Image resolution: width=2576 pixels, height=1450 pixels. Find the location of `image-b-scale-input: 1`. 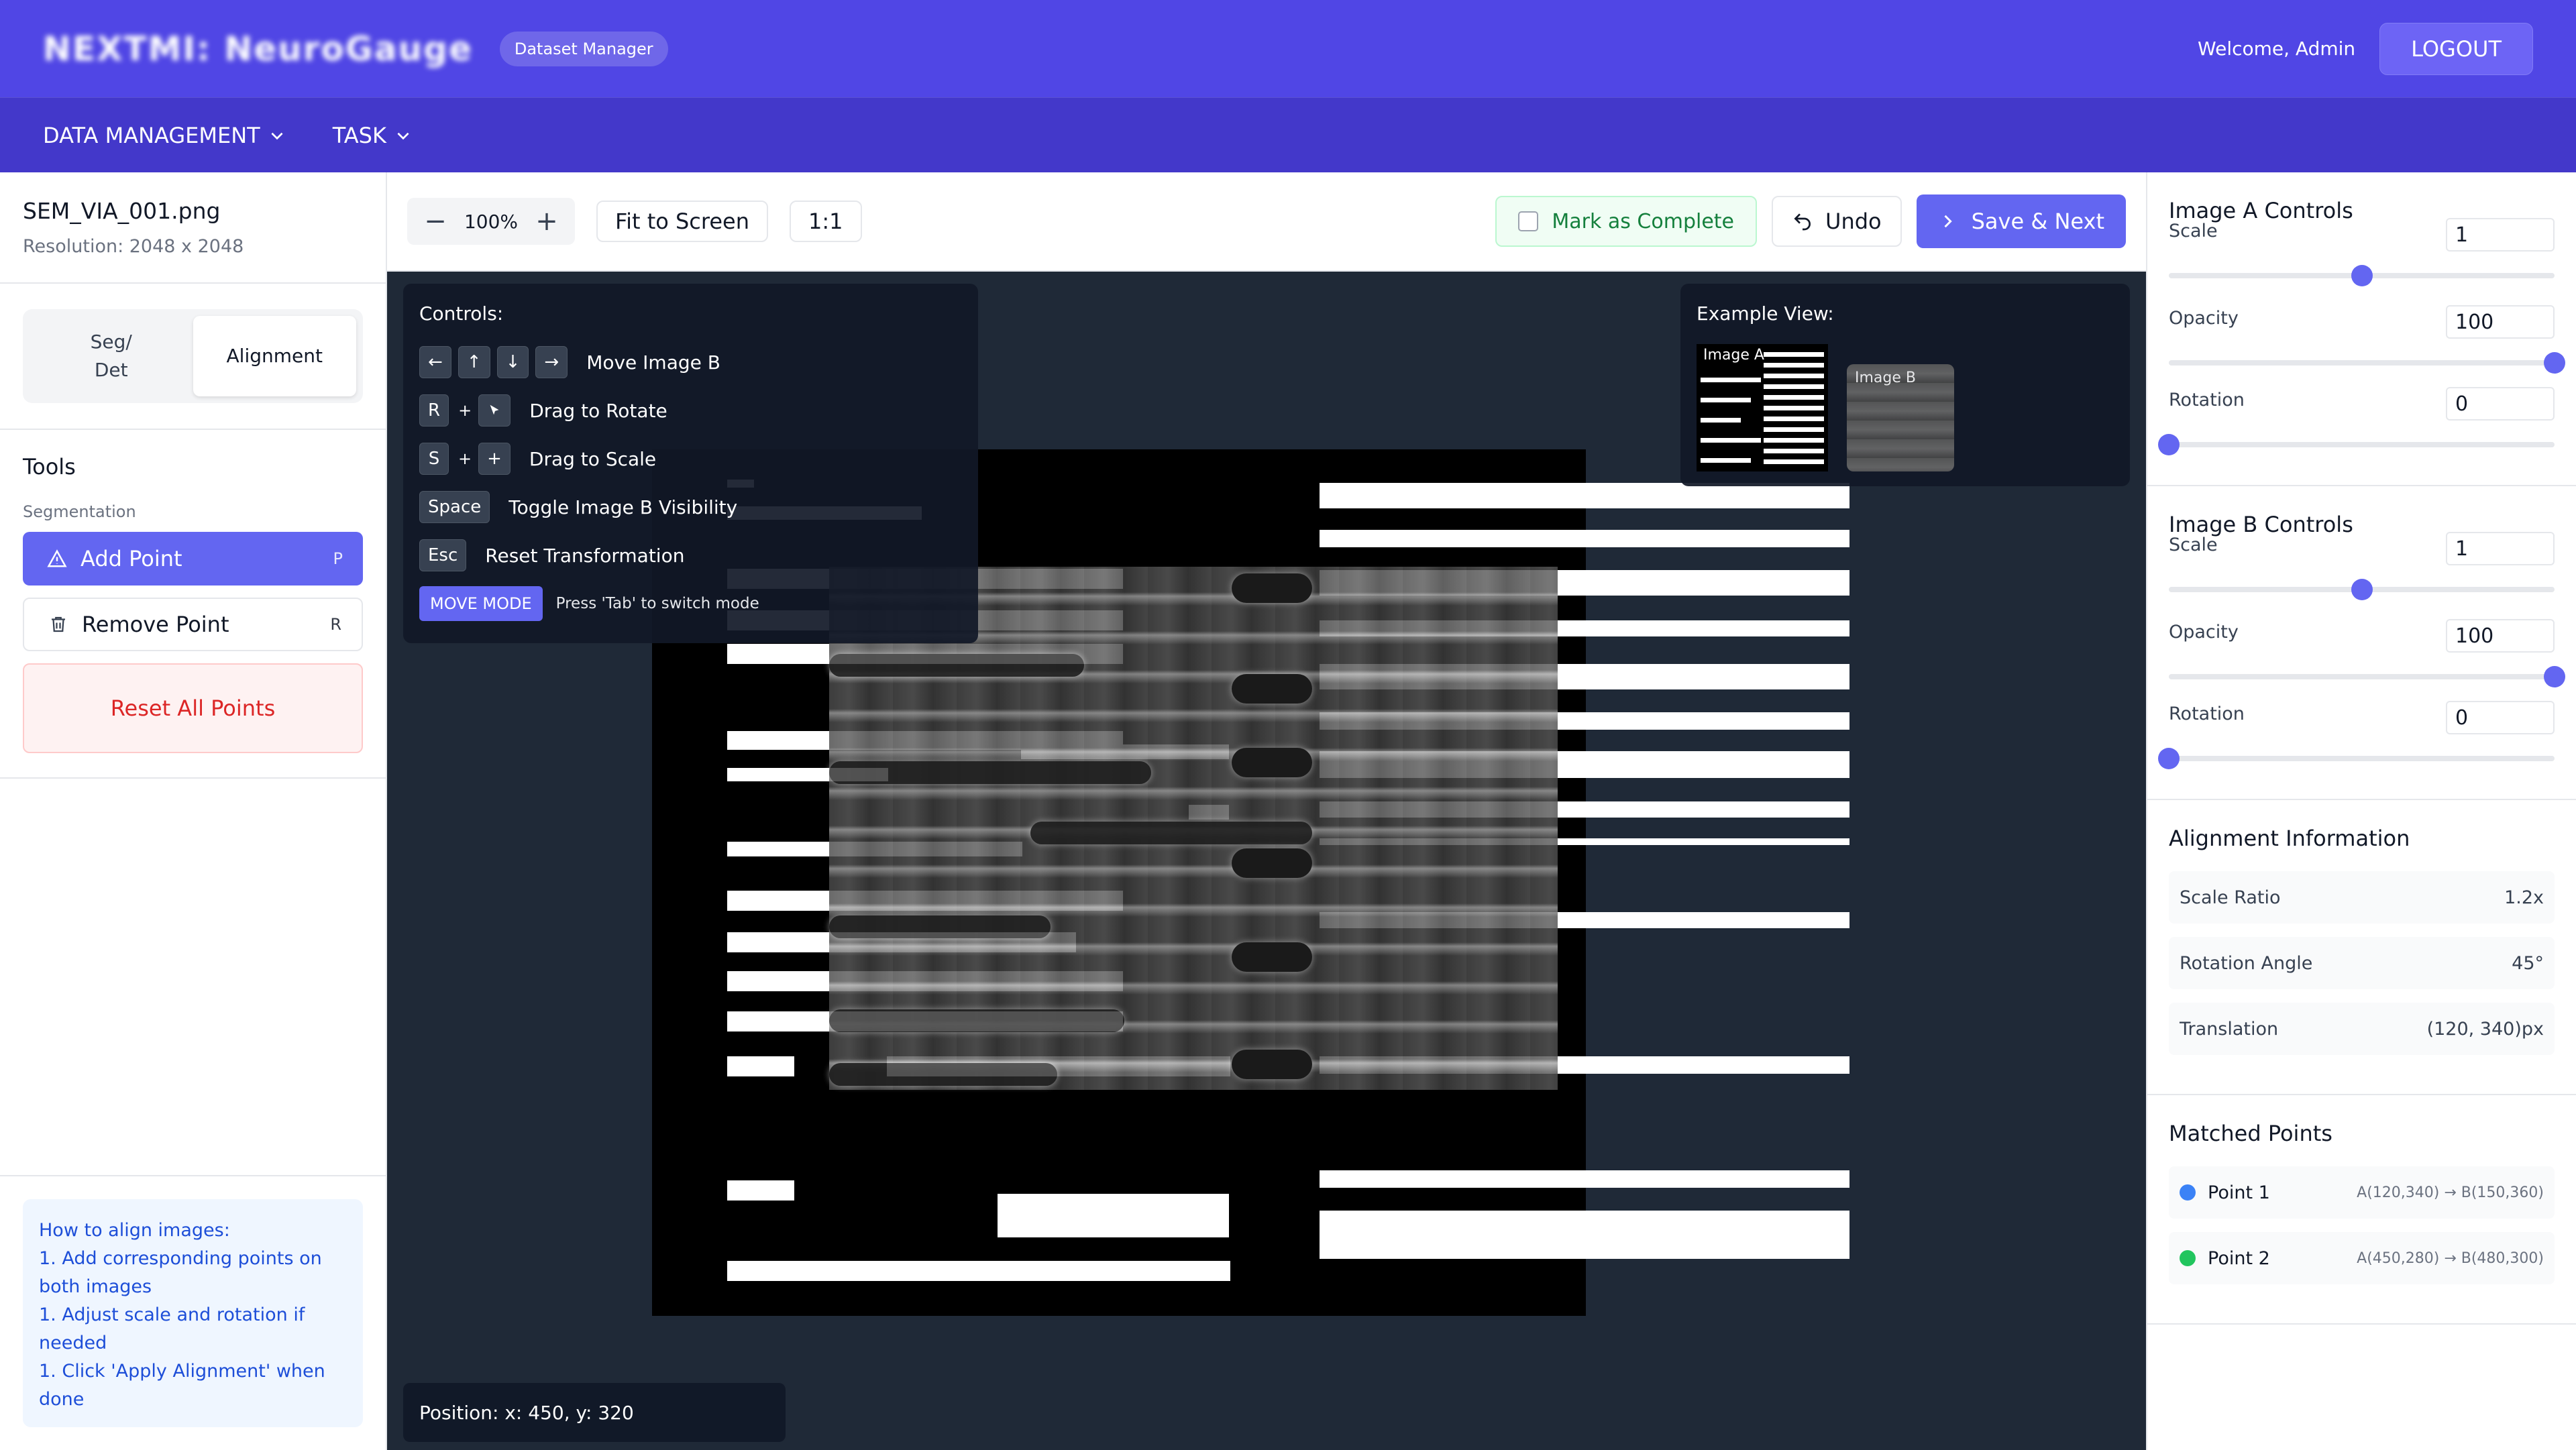

image-b-scale-input: 1 is located at coordinates (2500, 548).